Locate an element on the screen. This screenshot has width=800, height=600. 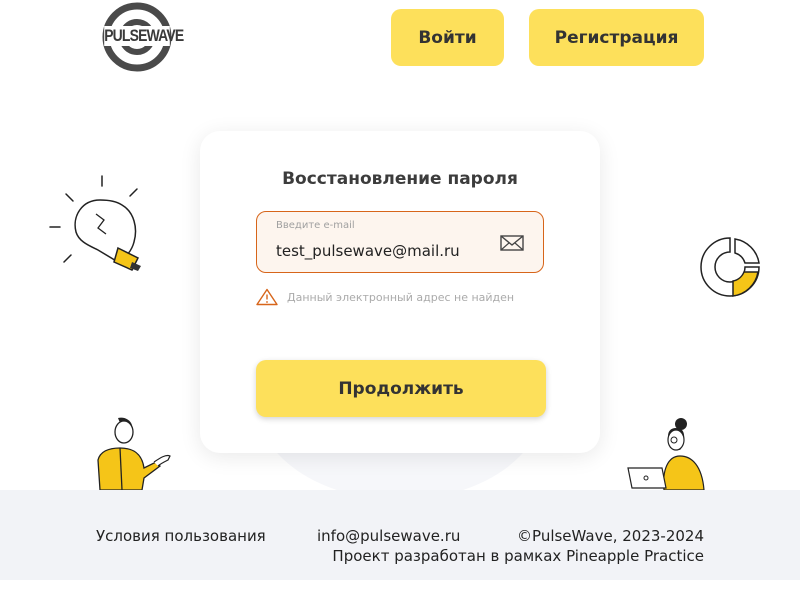
email-field: Введите e-mail is located at coordinates (400, 242).